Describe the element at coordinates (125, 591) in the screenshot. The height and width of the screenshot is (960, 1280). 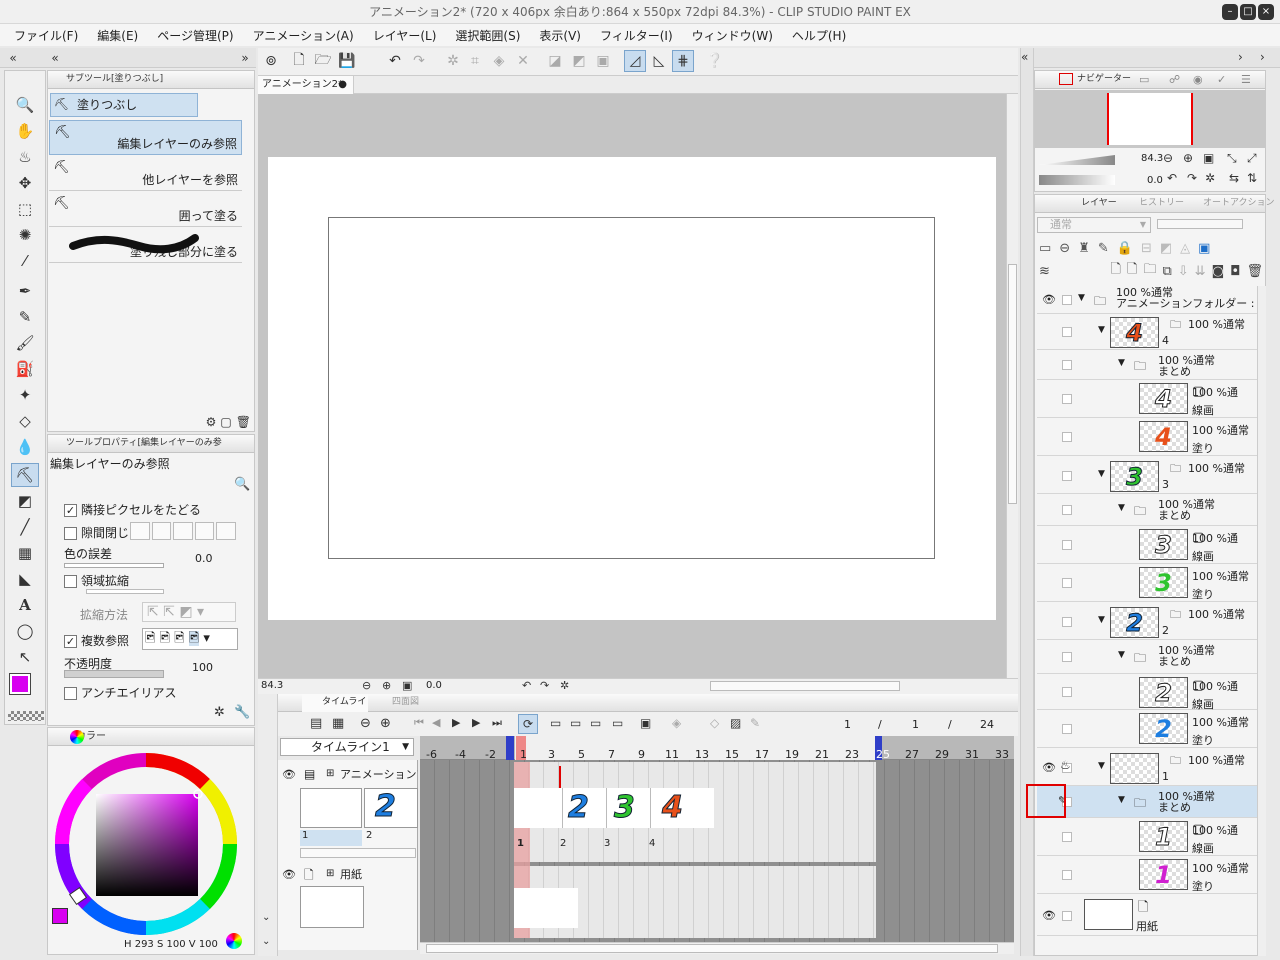
I see `expand-slider` at that location.